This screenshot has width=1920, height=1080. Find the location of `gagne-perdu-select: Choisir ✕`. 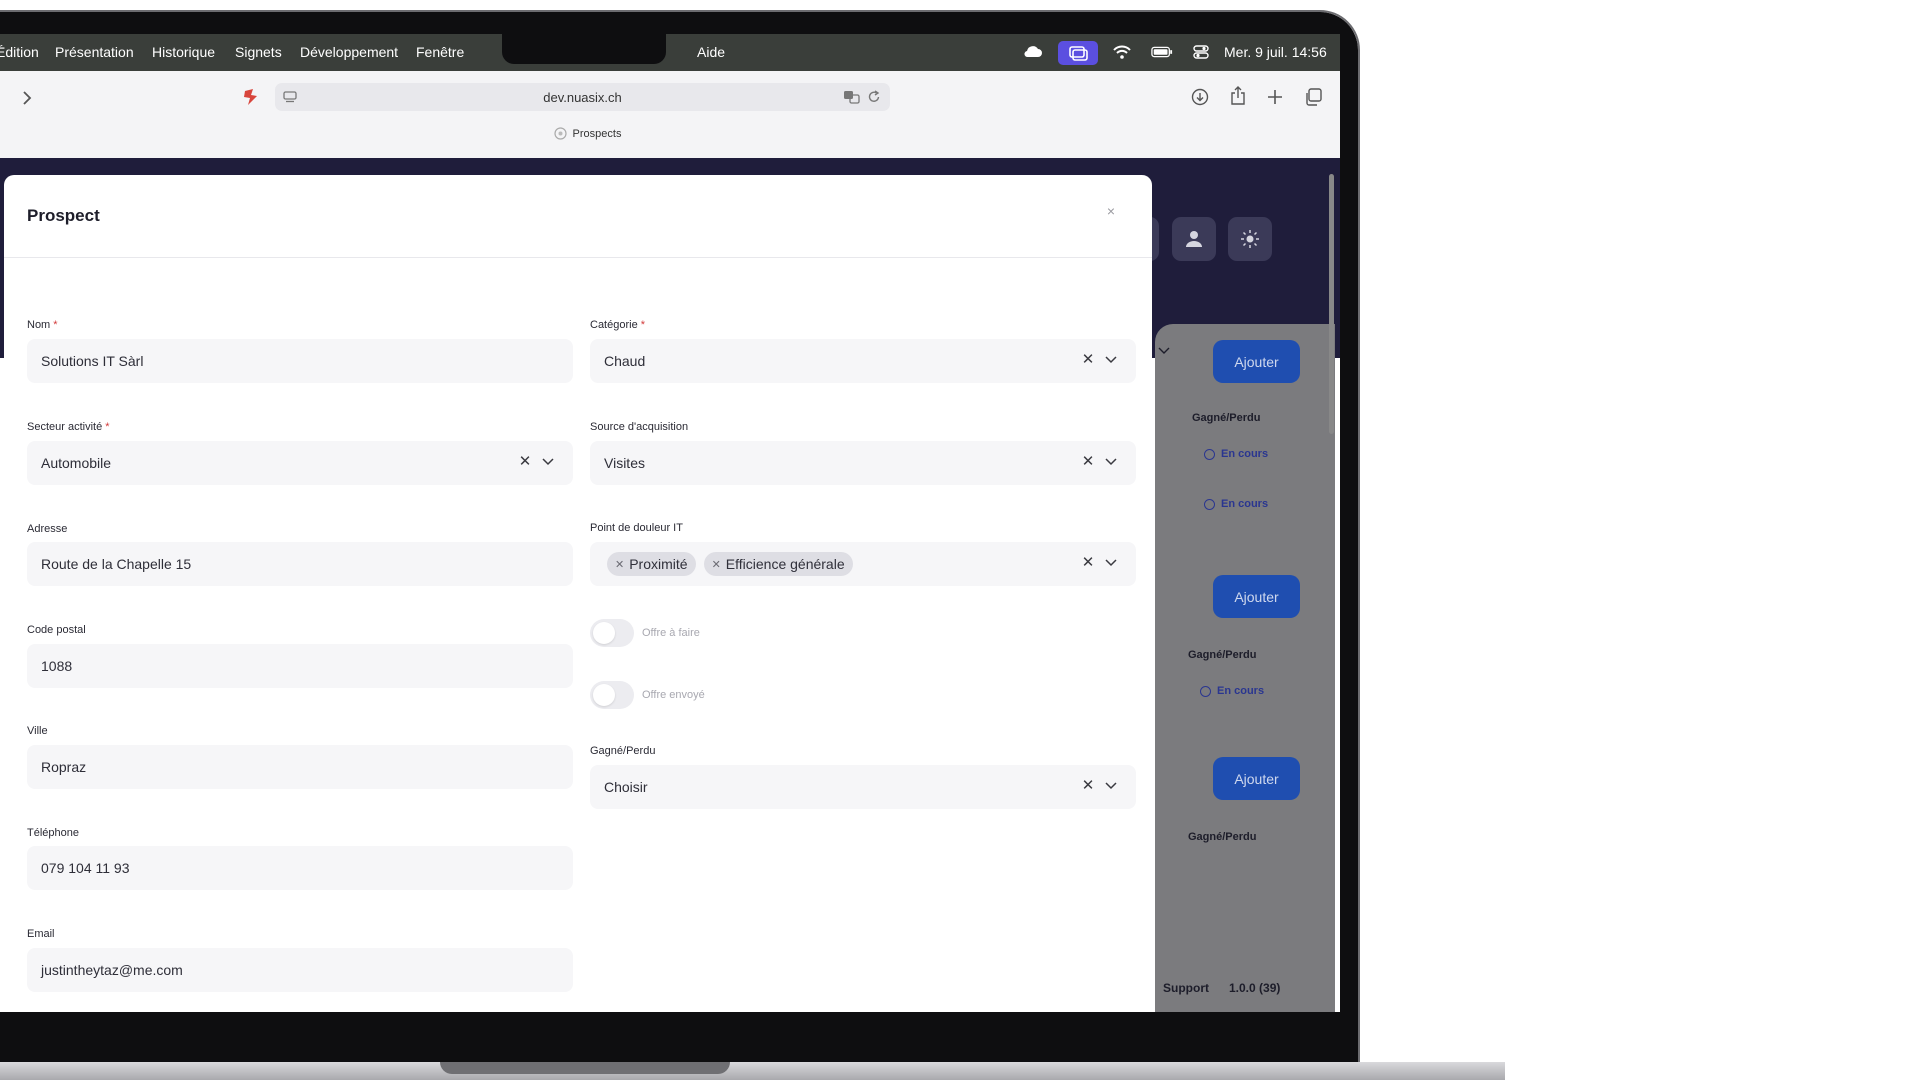

gagne-perdu-select: Choisir ✕ is located at coordinates (863, 787).